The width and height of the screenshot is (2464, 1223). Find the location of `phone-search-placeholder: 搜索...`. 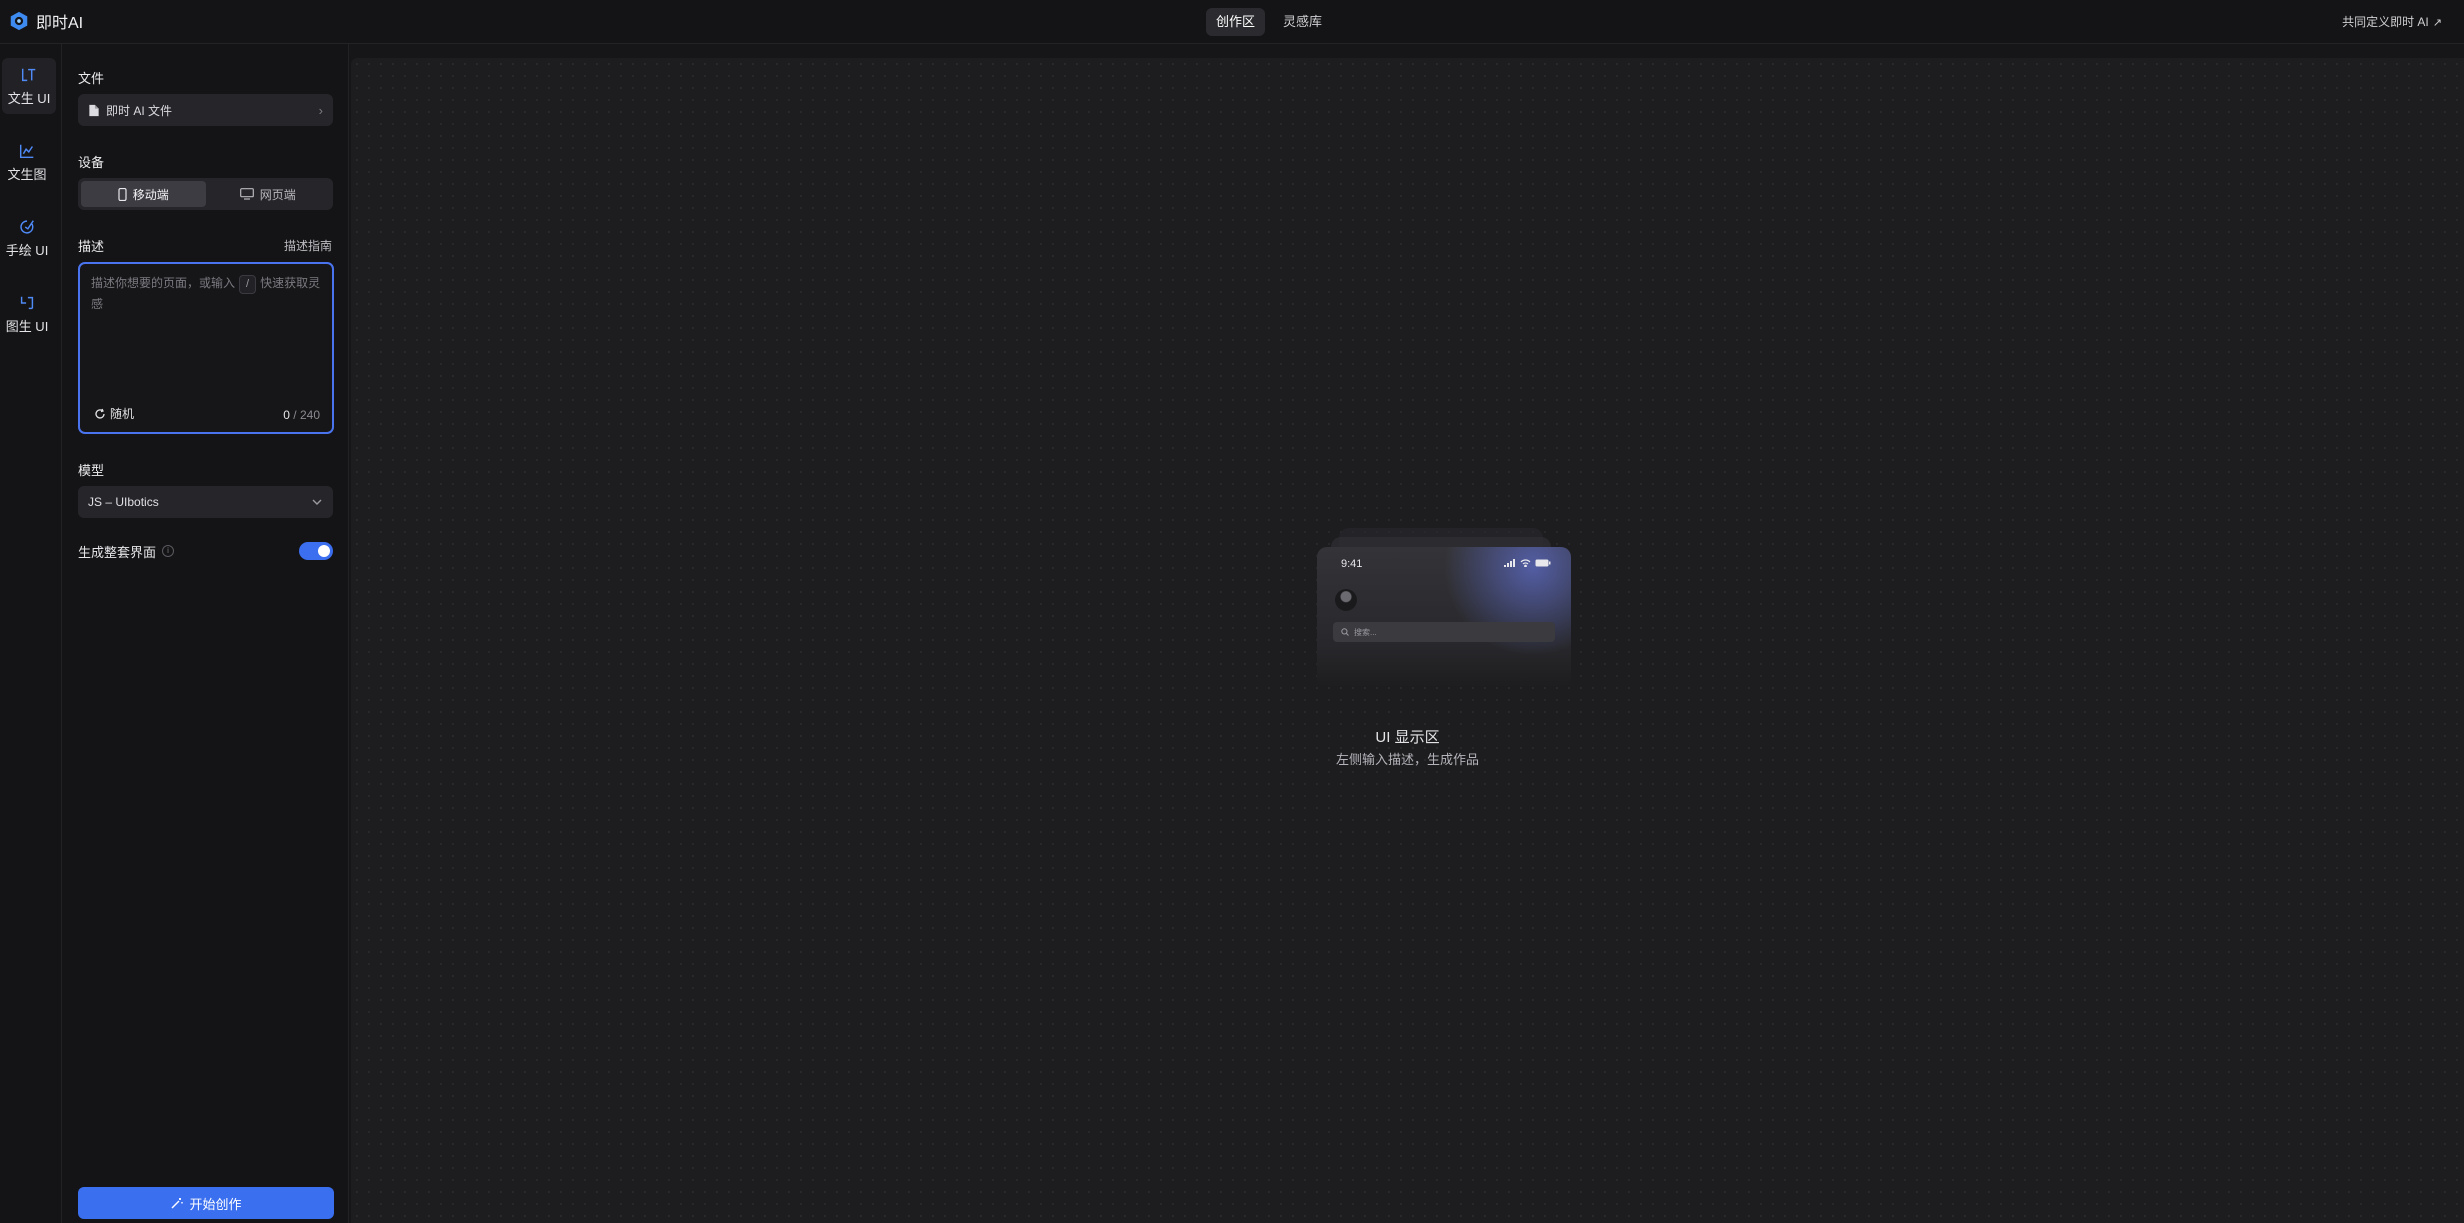

phone-search-placeholder: 搜索... is located at coordinates (1365, 632).